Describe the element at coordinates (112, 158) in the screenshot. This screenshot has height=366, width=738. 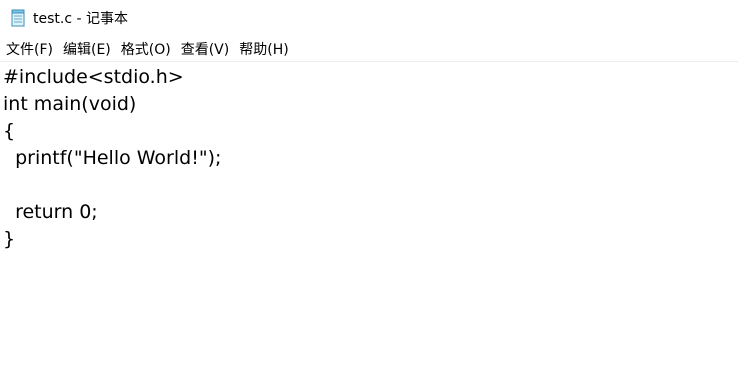
I see `editor-line: printf("Hello World!");` at that location.